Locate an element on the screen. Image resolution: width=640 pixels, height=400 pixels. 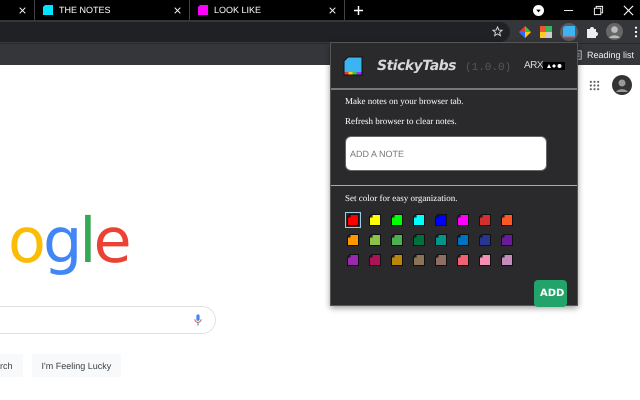
brand-label: ARX is located at coordinates (533, 65).